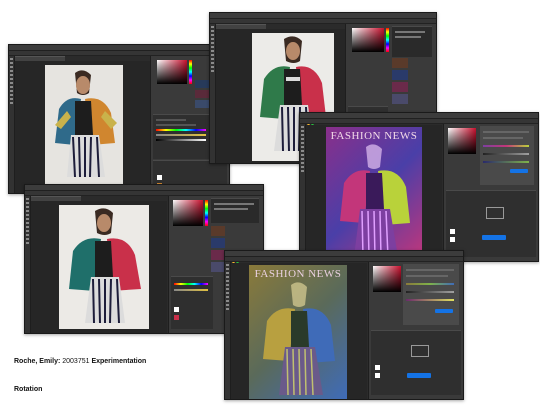 The image size is (540, 405). What do you see at coordinates (76, 361) in the screenshot?
I see `student-id: 2003751` at bounding box center [76, 361].